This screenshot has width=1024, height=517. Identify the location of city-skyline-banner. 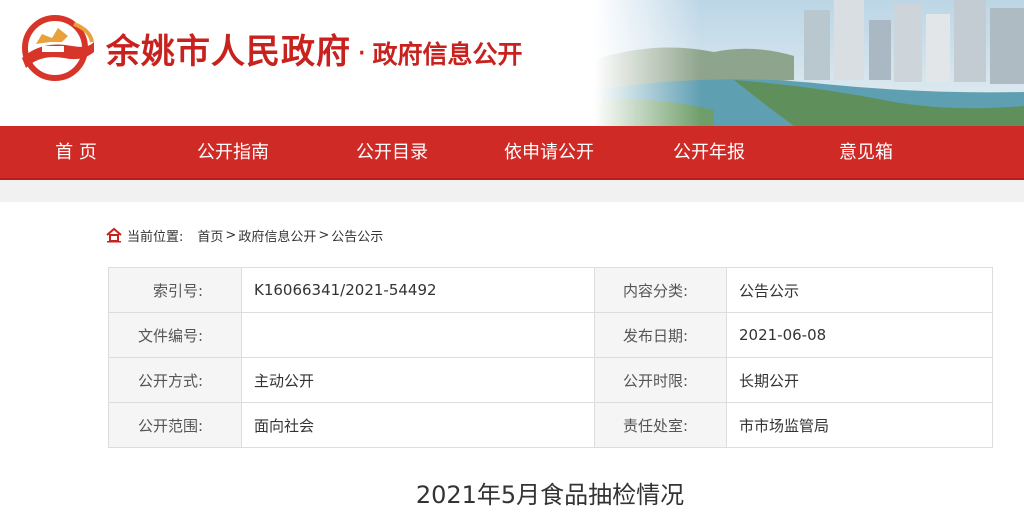
(809, 63).